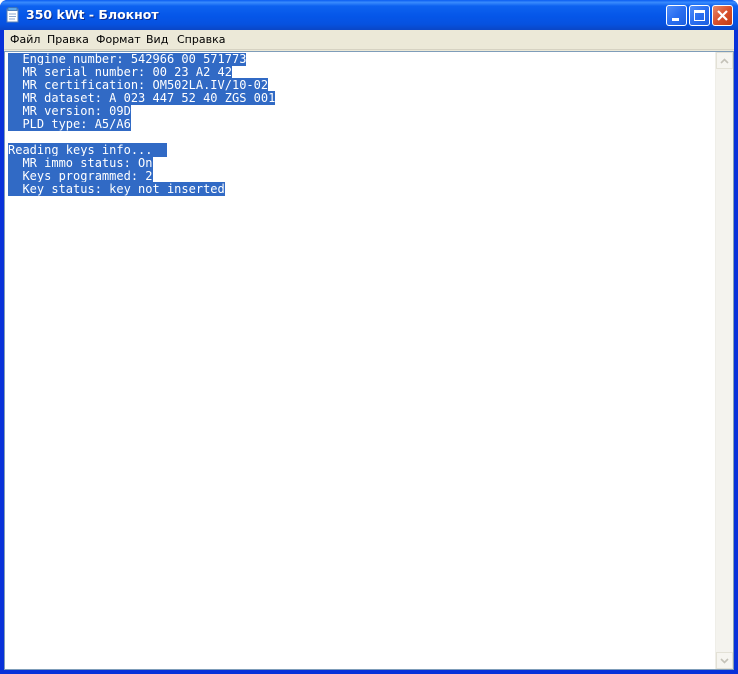 This screenshot has width=738, height=674. Describe the element at coordinates (120, 72) in the screenshot. I see `selected-text: MR serial number: 00 23 A2 42` at that location.